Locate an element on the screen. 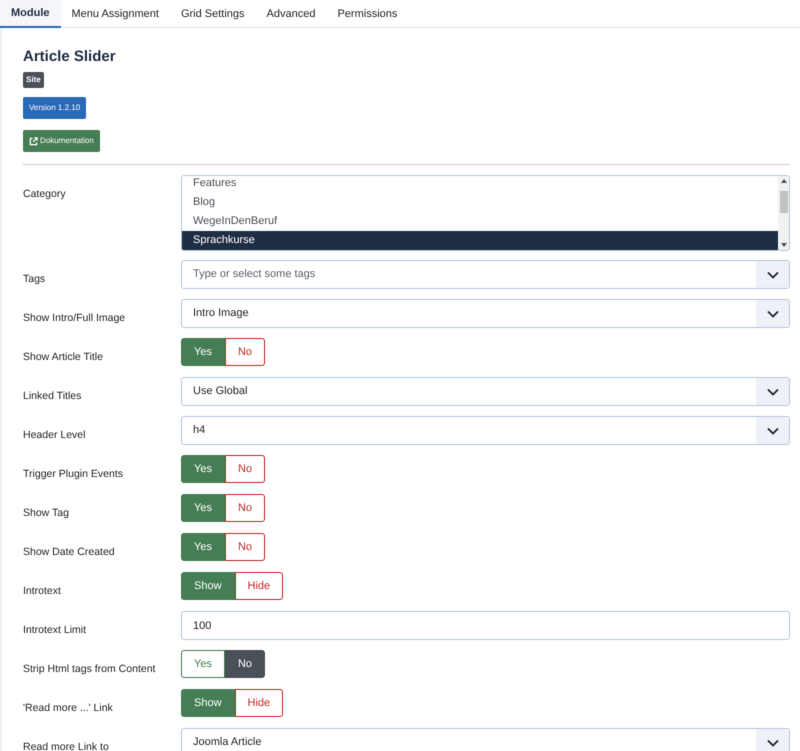  documentation-button: Dokumentation is located at coordinates (61, 141).